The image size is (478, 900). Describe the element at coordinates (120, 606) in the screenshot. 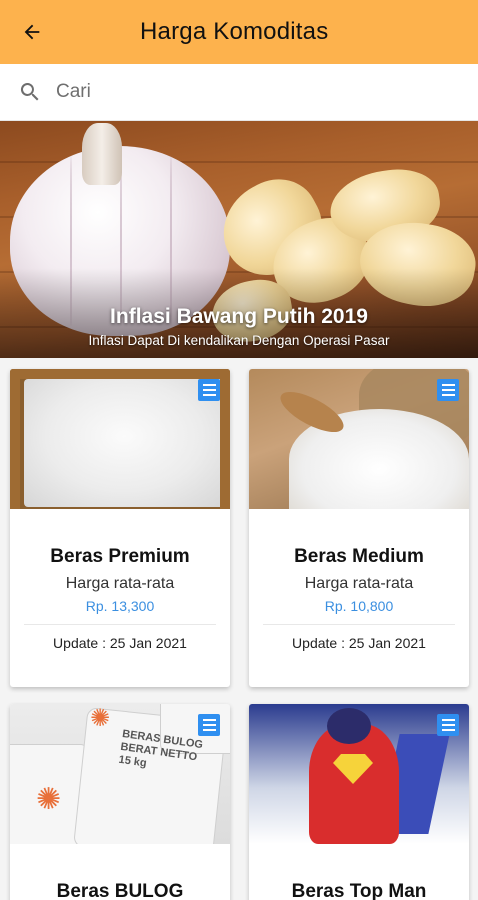

I see `price-value: Rp. 13,300` at that location.